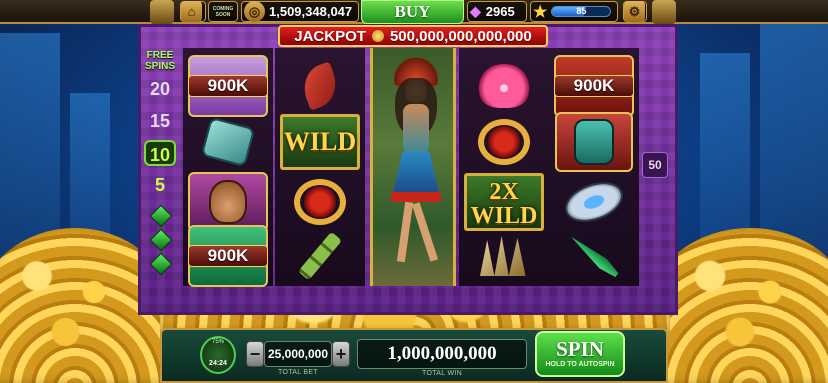 The height and width of the screenshot is (383, 828). I want to click on reel-4: 2X WILD, so click(504, 167).